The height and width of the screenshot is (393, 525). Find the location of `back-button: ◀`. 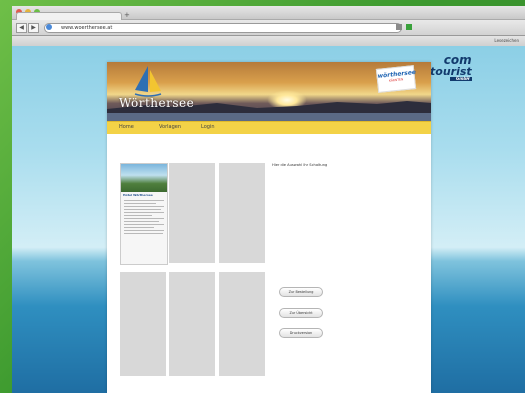

back-button: ◀ is located at coordinates (21, 28).